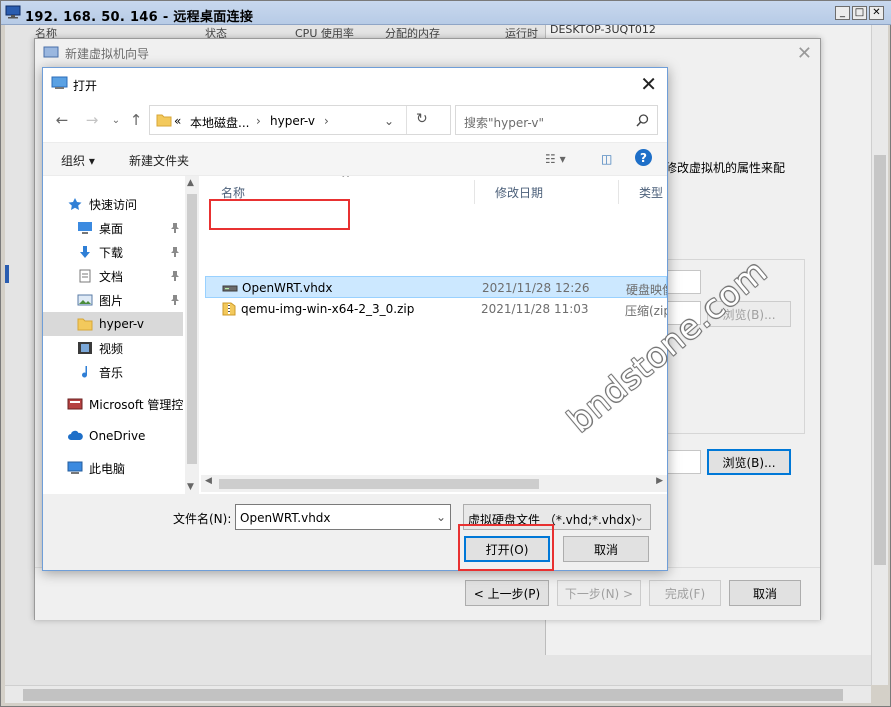  What do you see at coordinates (85, 86) in the screenshot?
I see `open-dialog-title: 打开` at bounding box center [85, 86].